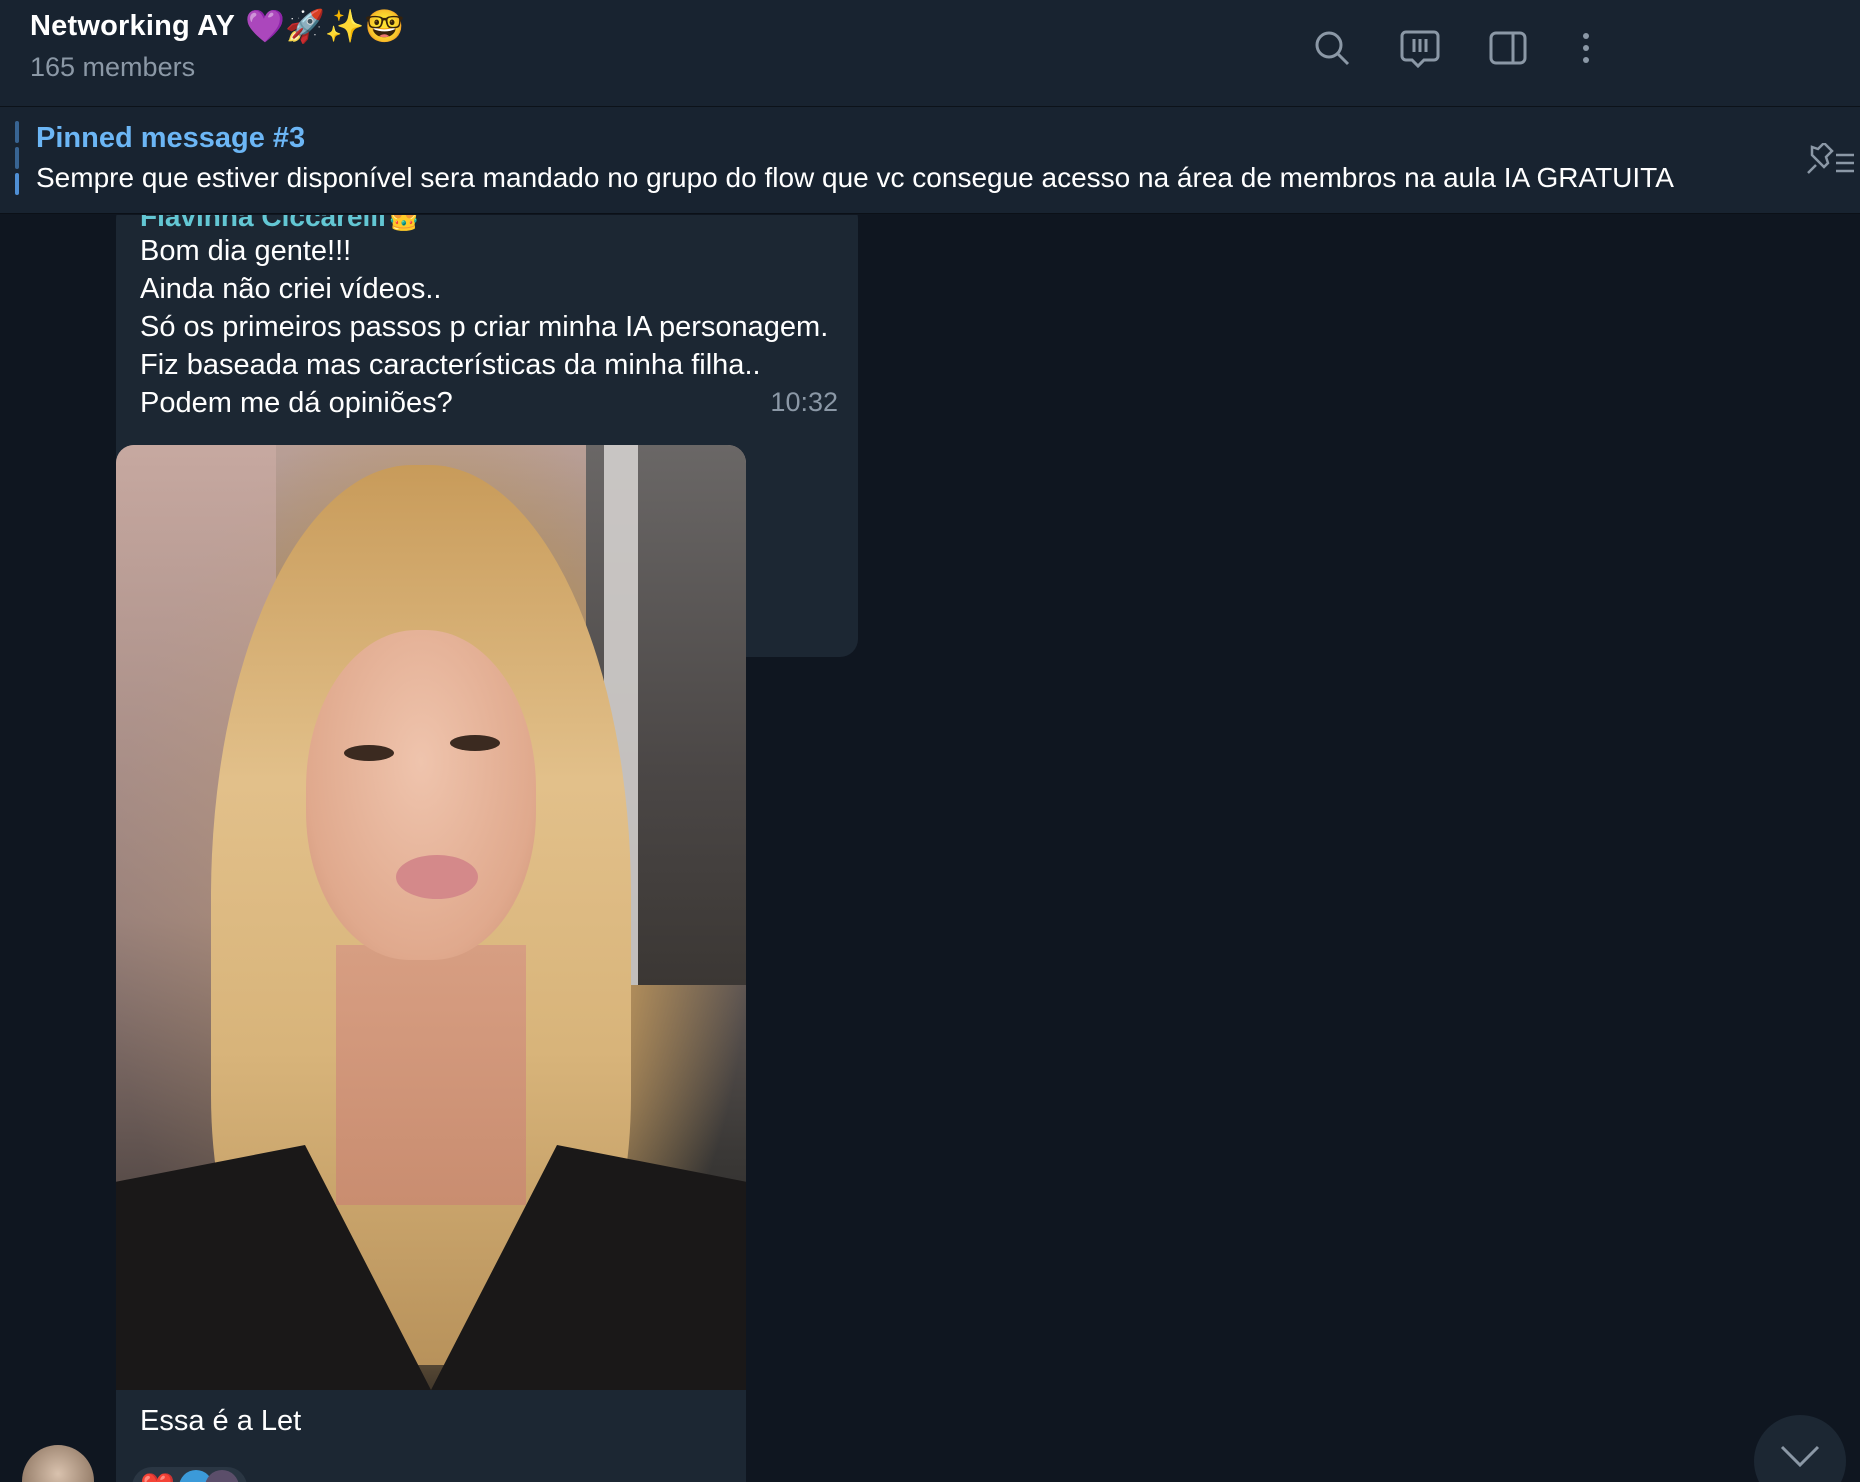 The width and height of the screenshot is (1860, 1482). I want to click on pinned-list-button, so click(1828, 163).